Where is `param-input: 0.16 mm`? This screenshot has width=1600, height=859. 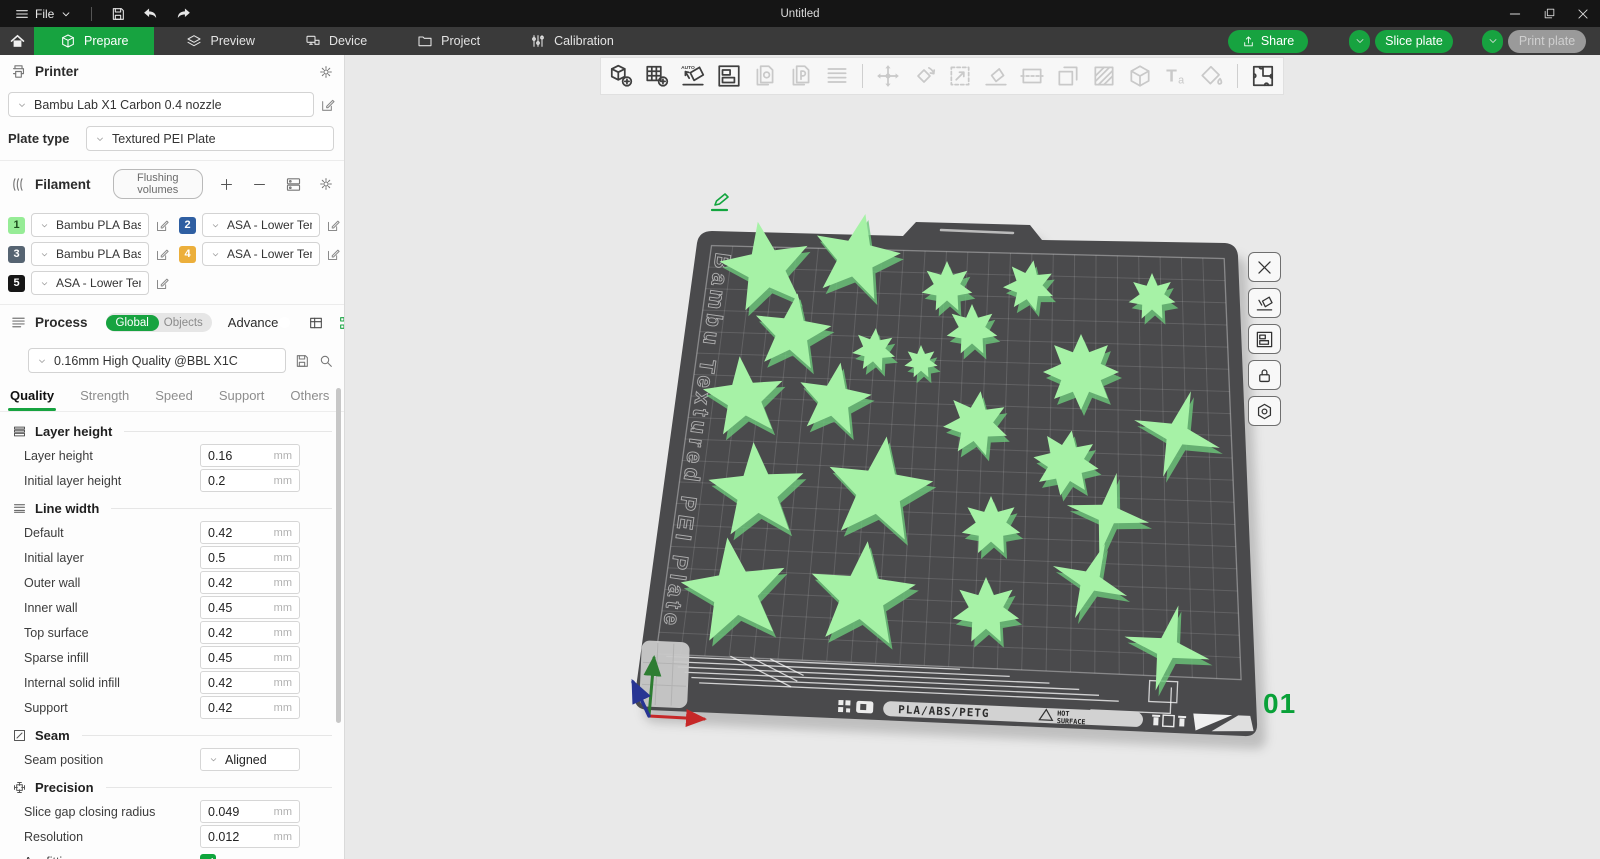
param-input: 0.16 mm is located at coordinates (250, 455).